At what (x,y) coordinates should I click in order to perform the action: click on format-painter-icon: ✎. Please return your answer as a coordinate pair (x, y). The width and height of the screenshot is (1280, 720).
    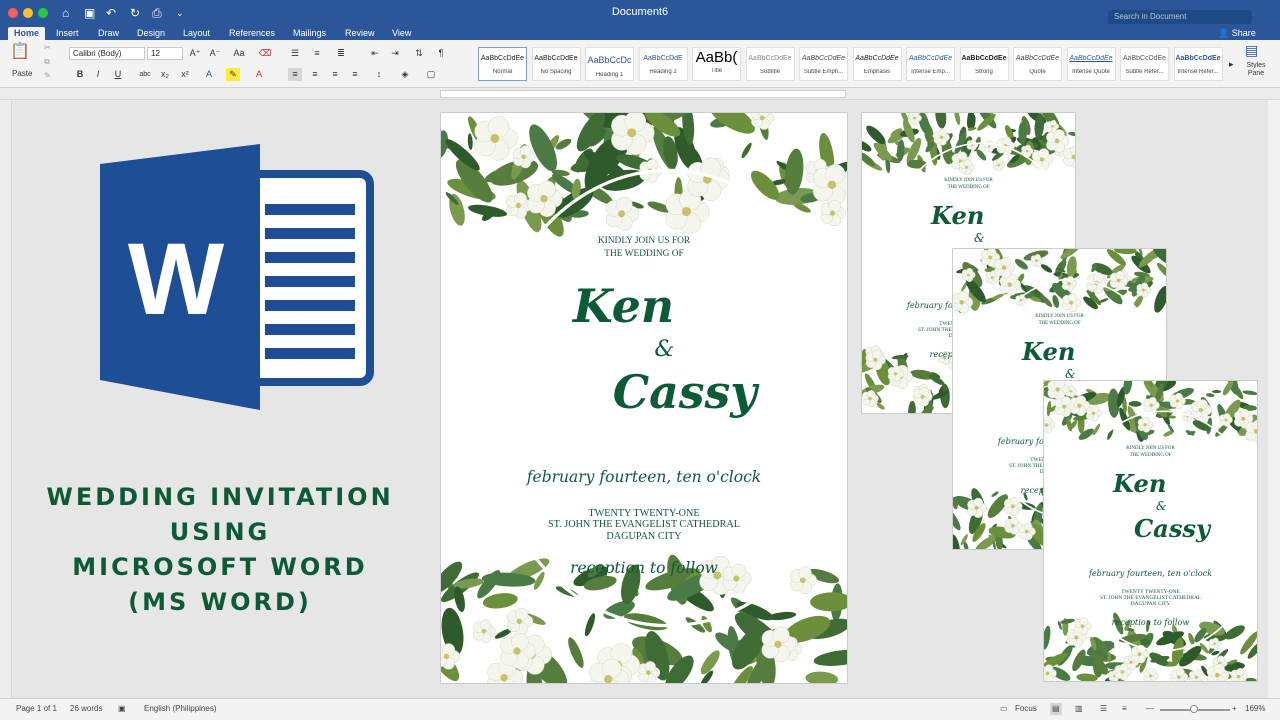
    Looking at the image, I should click on (47, 76).